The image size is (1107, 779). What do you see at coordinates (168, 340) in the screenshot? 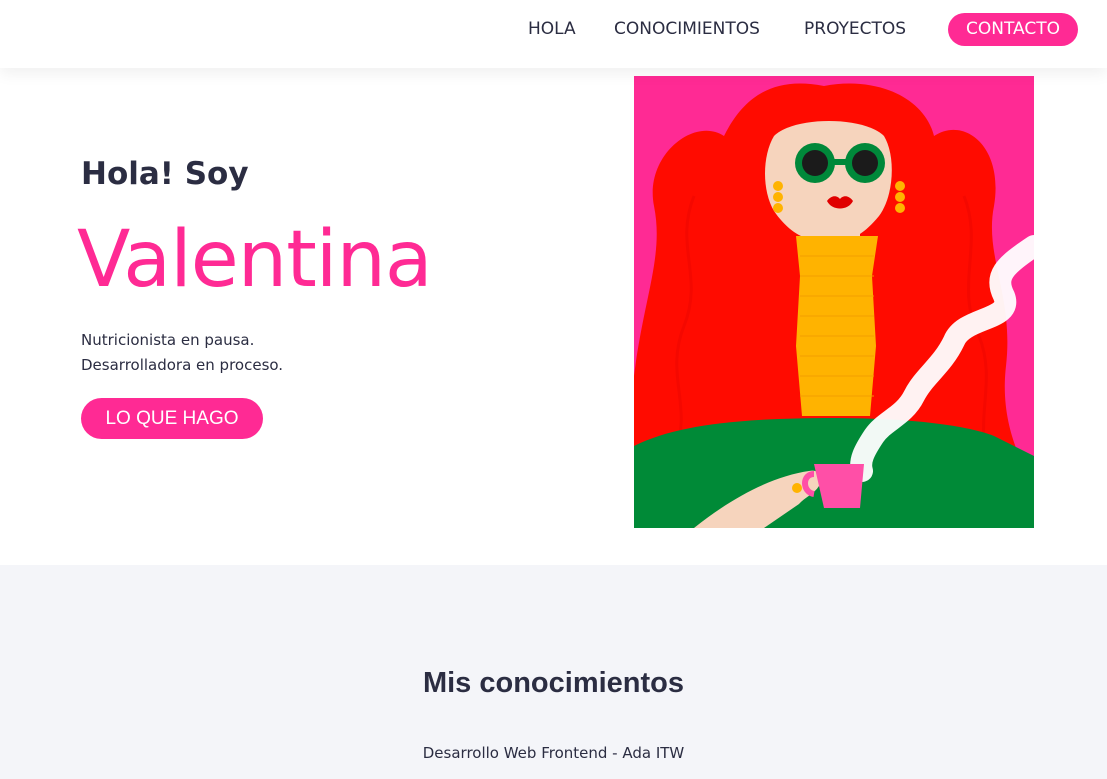
I see `hero-tagline-line-1: Nutricionista en pausa.` at bounding box center [168, 340].